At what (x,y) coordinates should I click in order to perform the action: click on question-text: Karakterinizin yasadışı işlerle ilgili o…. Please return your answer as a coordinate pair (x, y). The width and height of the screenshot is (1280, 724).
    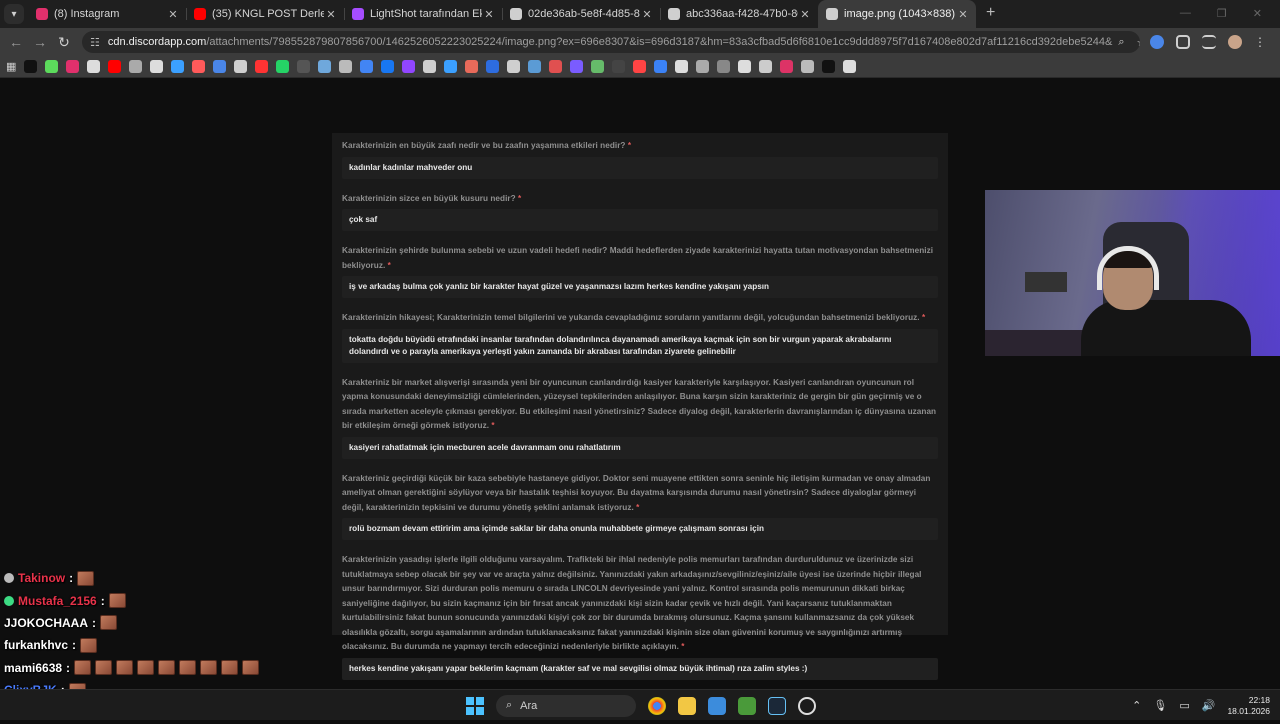
    Looking at the image, I should click on (632, 603).